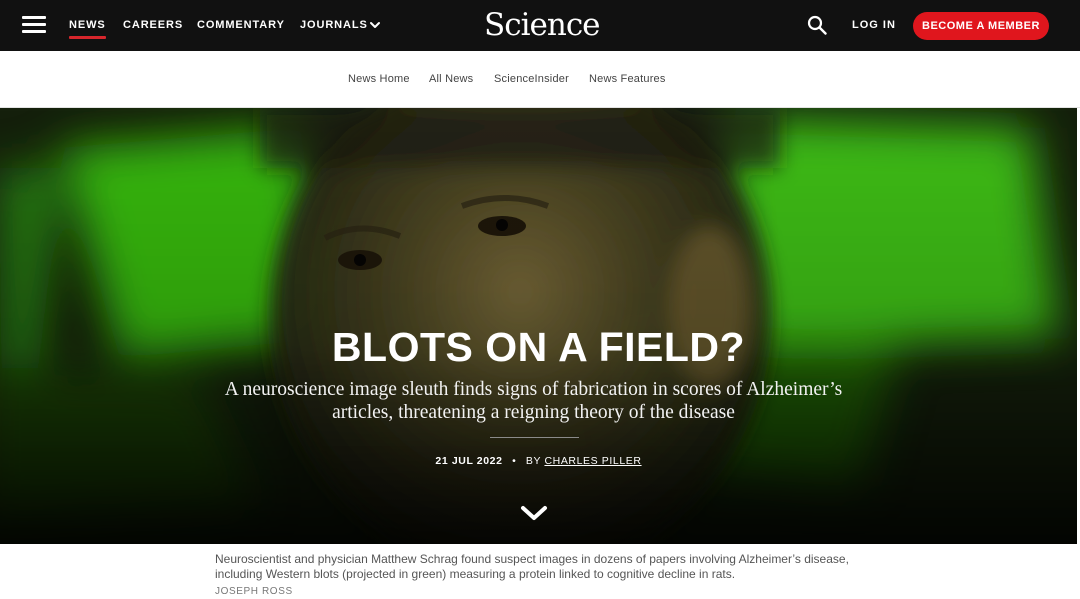 This screenshot has height=599, width=1080. I want to click on byline: 21 JUL 2022 • BY CHARLES PILLER, so click(538, 461).